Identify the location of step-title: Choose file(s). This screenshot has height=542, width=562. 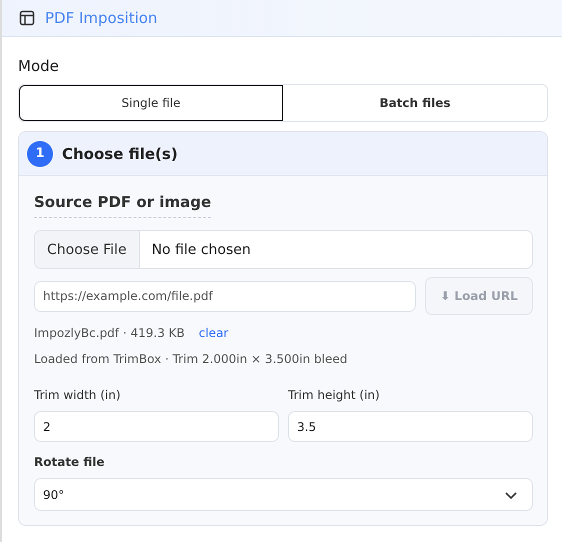
(120, 153).